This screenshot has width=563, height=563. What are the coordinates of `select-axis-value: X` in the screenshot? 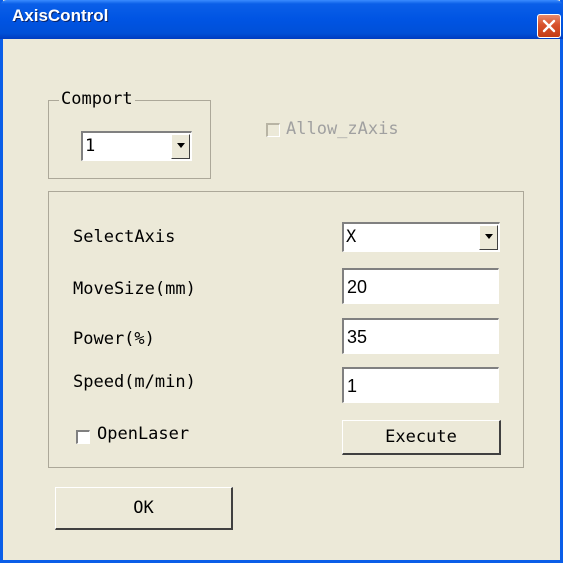 It's located at (351, 237).